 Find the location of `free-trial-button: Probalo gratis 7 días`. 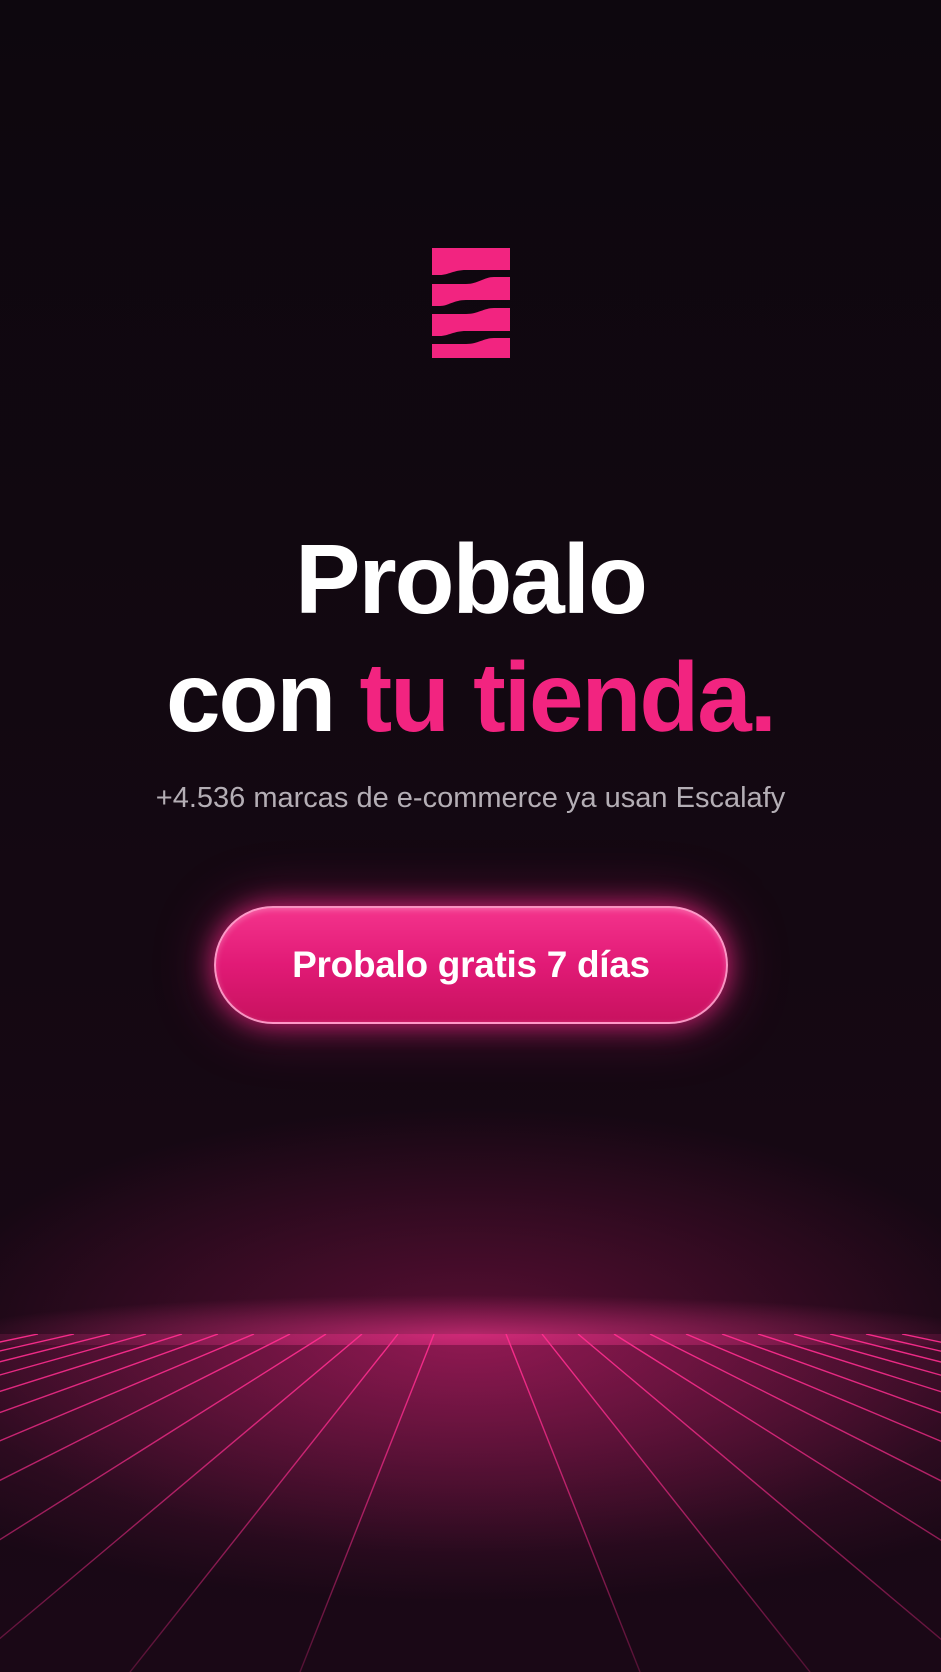

free-trial-button: Probalo gratis 7 días is located at coordinates (471, 965).